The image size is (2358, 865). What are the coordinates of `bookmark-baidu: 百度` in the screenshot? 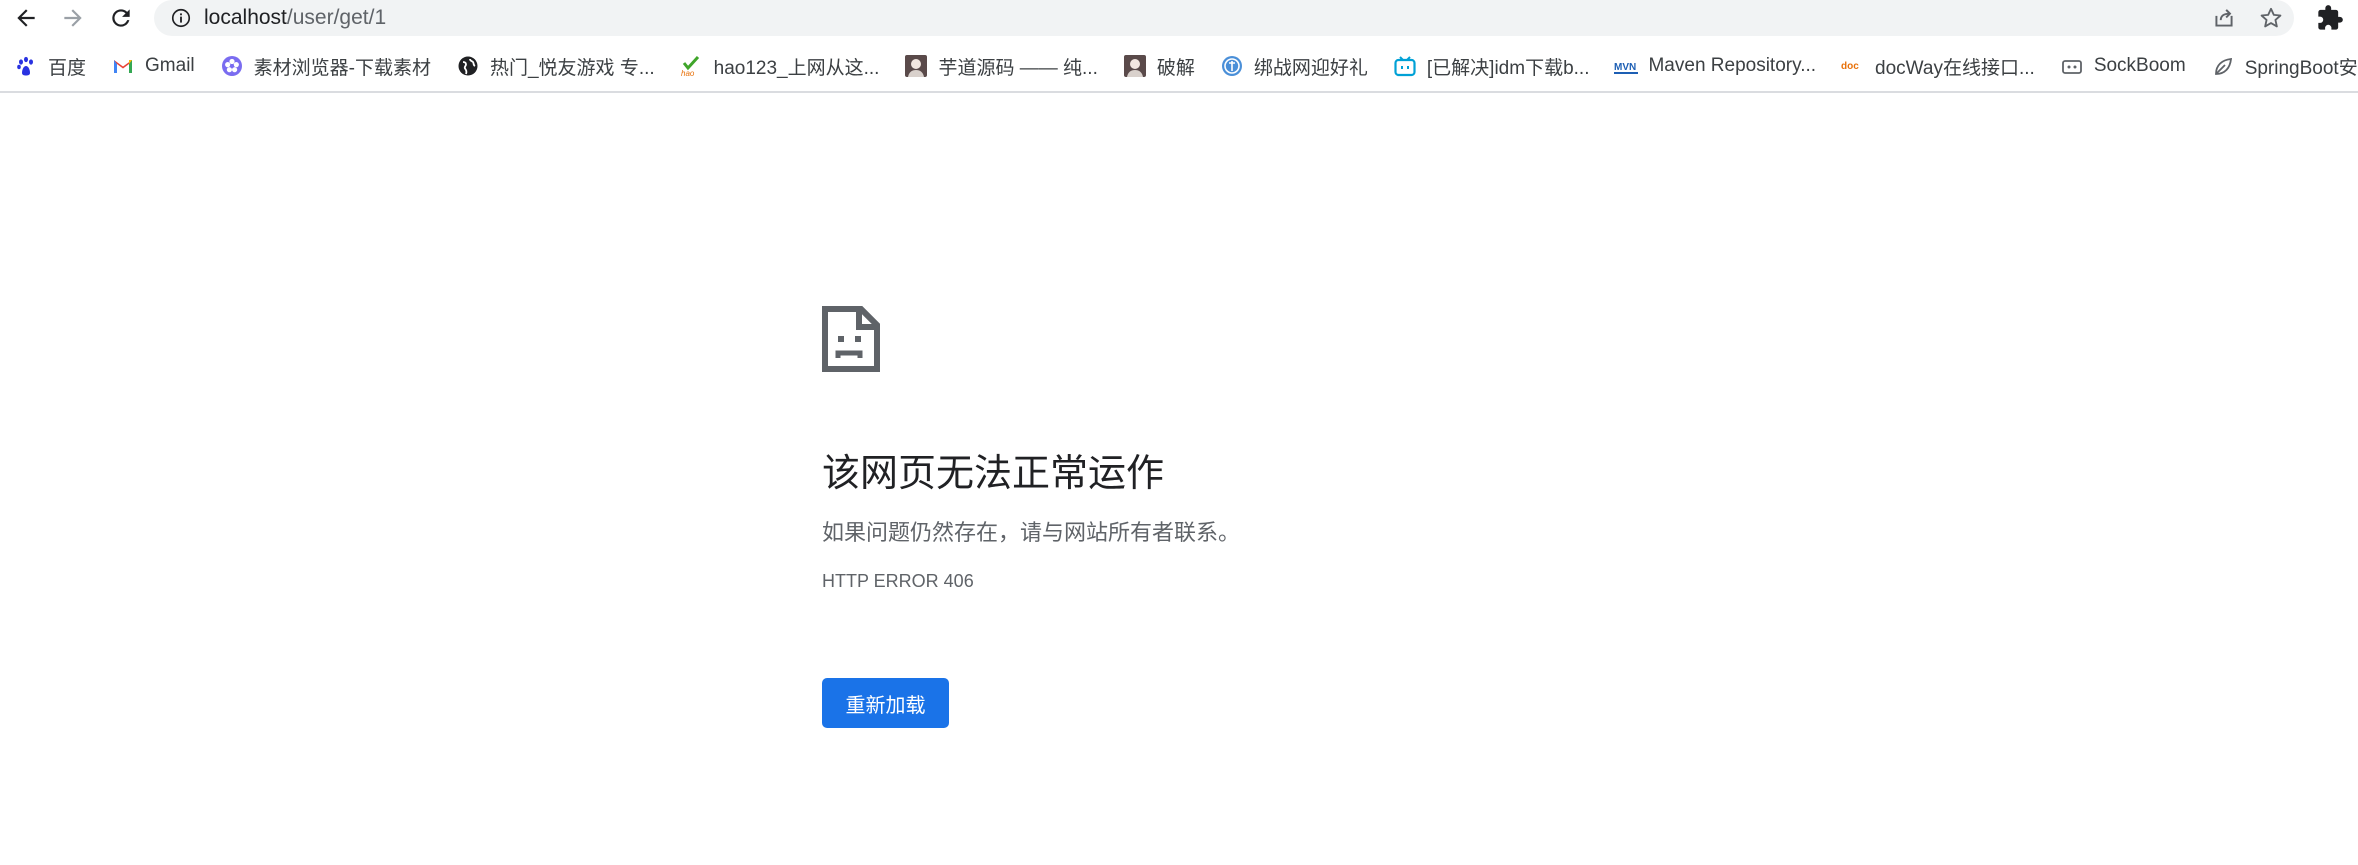 It's located at (49, 66).